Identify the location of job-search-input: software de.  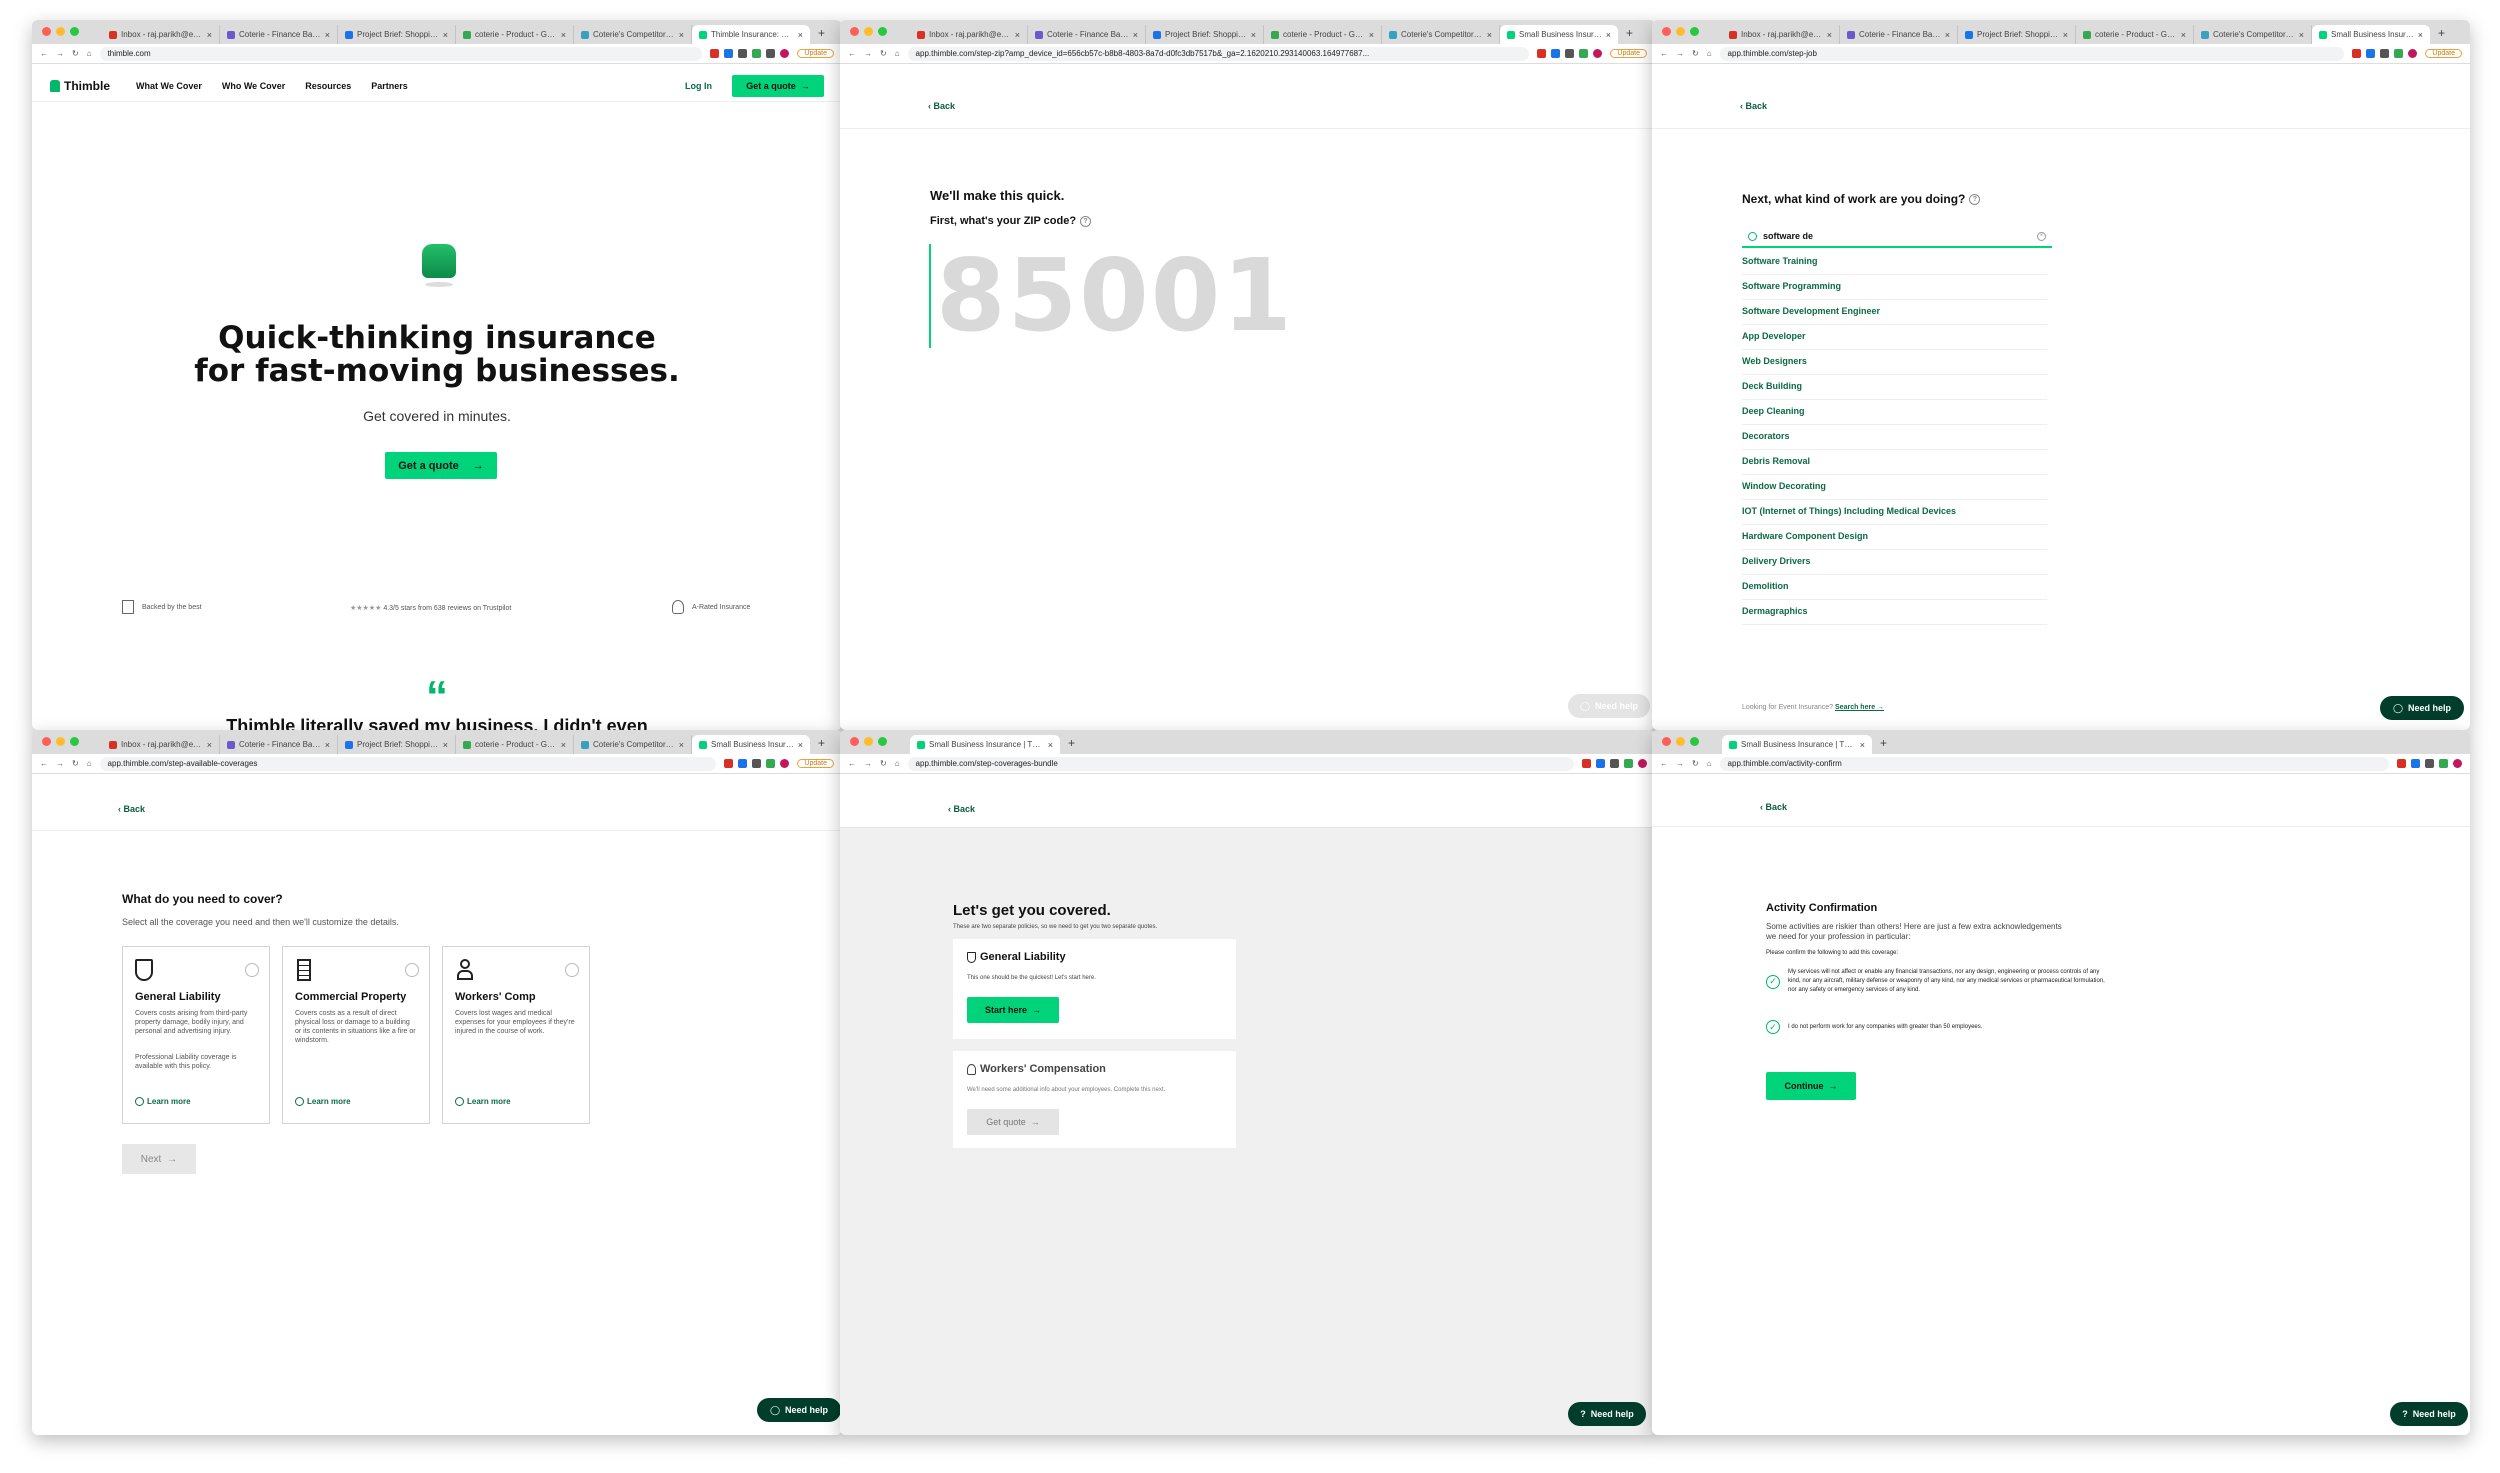
(1897, 236).